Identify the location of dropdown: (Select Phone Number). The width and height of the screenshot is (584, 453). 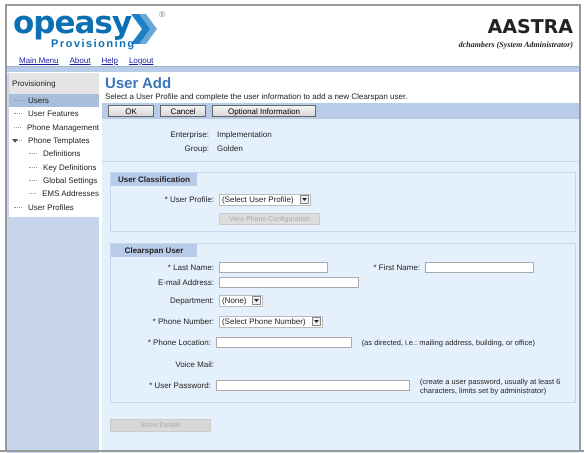
(271, 322).